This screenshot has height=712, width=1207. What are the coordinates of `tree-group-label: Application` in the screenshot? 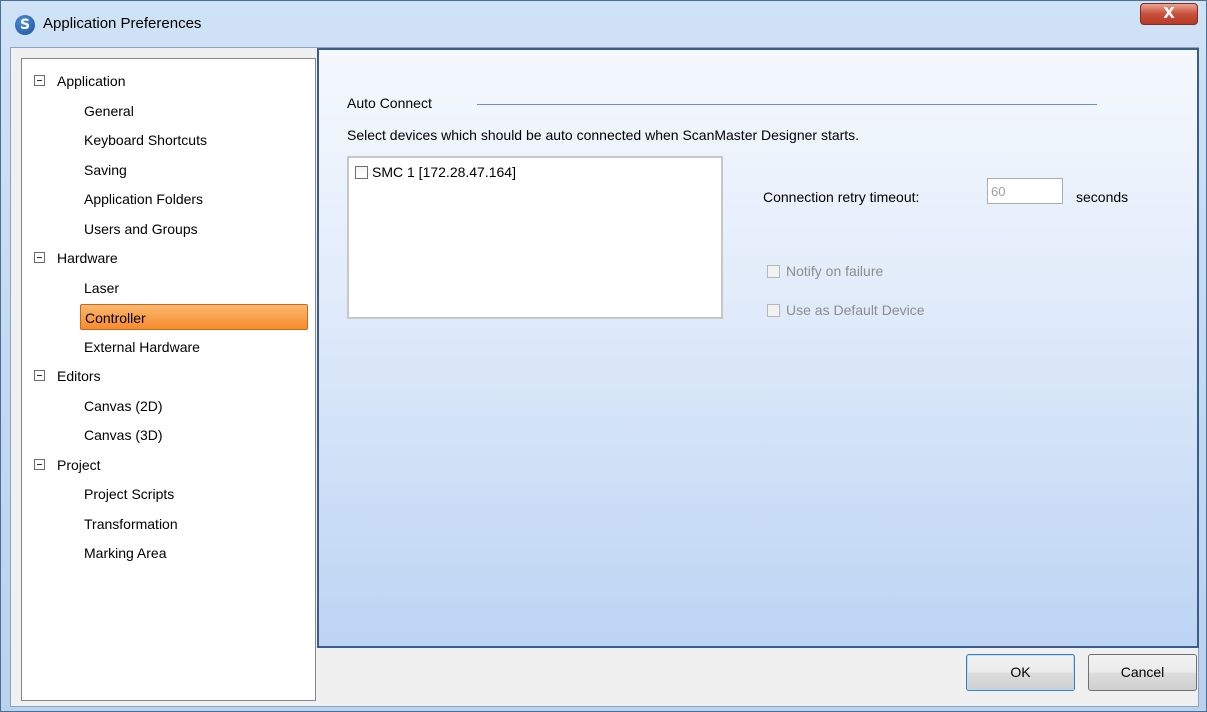 It's located at (91, 81).